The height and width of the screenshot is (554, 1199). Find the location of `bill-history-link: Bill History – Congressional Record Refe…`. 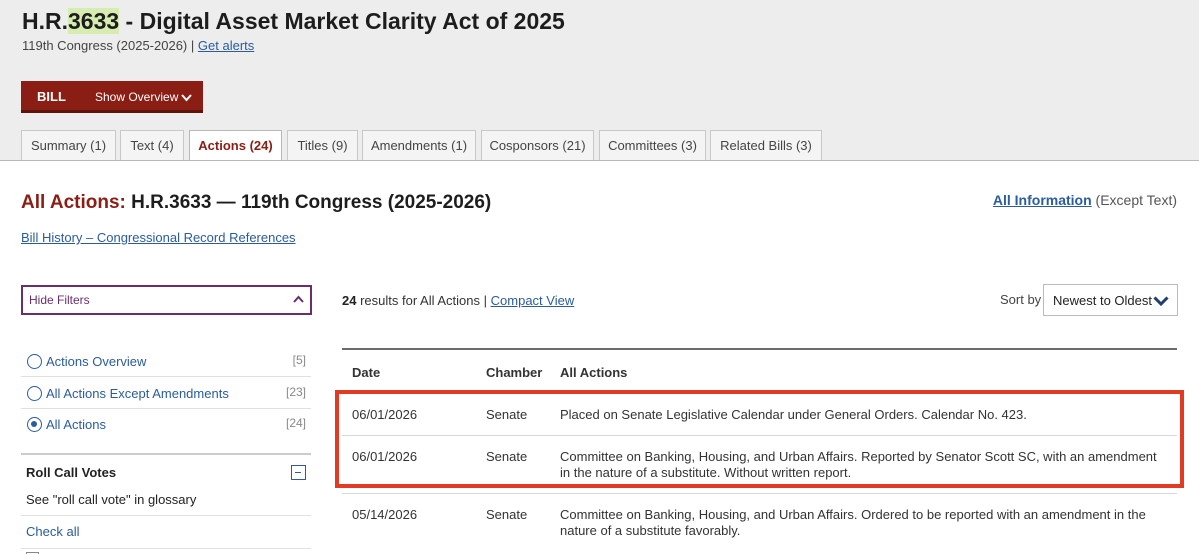

bill-history-link: Bill History – Congressional Record Refe… is located at coordinates (158, 237).